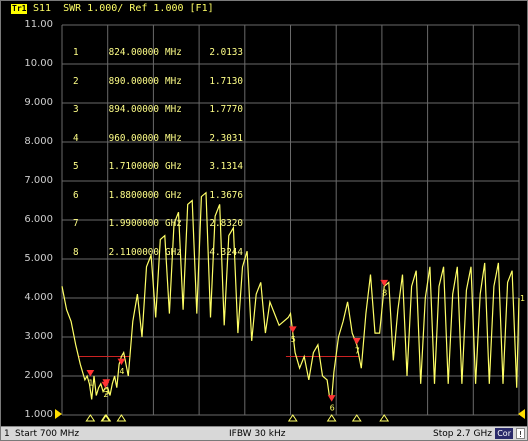 The width and height of the screenshot is (528, 441). I want to click on marker-label: 6, so click(332, 408).